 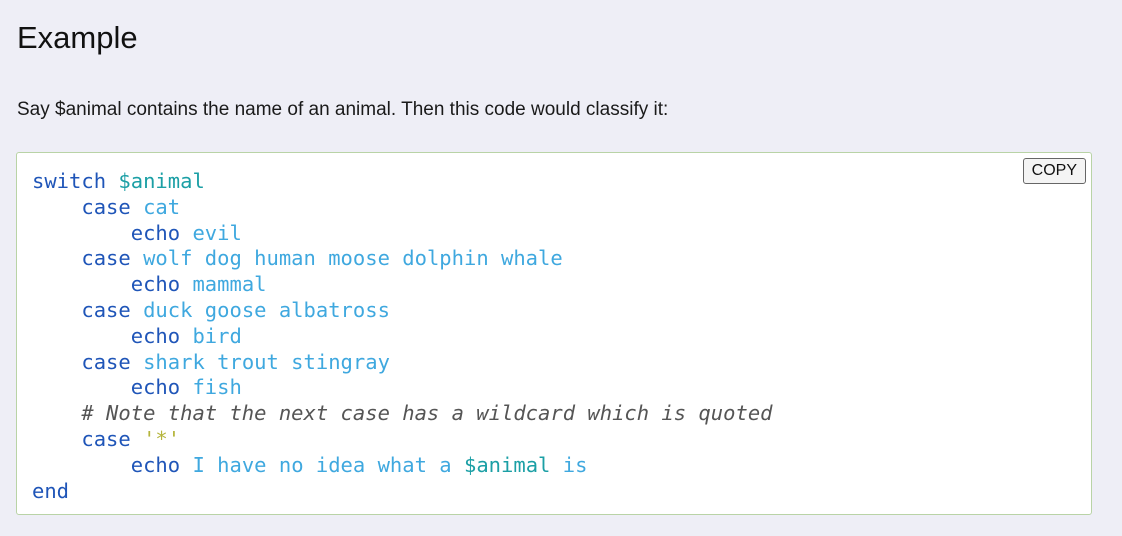 What do you see at coordinates (402, 388) in the screenshot?
I see `code-line-9: echo fish` at bounding box center [402, 388].